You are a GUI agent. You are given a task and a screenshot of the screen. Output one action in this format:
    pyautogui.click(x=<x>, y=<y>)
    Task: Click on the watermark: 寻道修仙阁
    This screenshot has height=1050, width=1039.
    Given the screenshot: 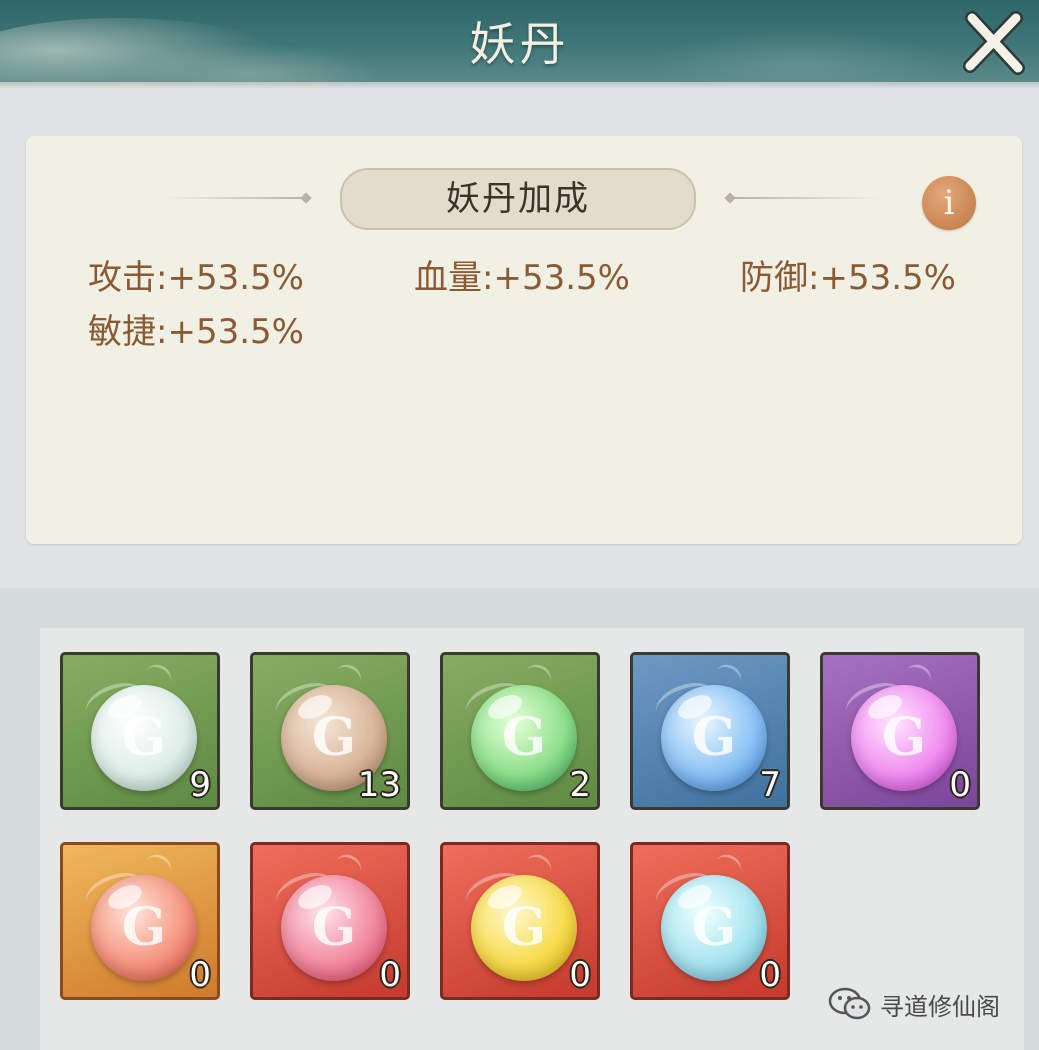 What is the action you would take?
    pyautogui.click(x=914, y=1004)
    